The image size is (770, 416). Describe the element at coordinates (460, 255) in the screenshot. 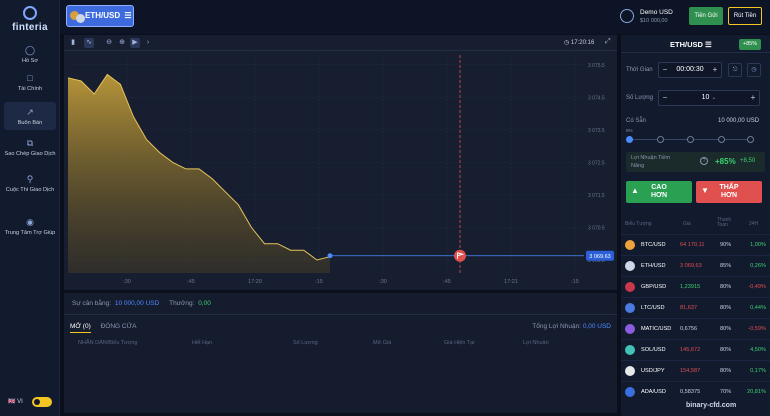

I see `expiry-flag-icon` at that location.